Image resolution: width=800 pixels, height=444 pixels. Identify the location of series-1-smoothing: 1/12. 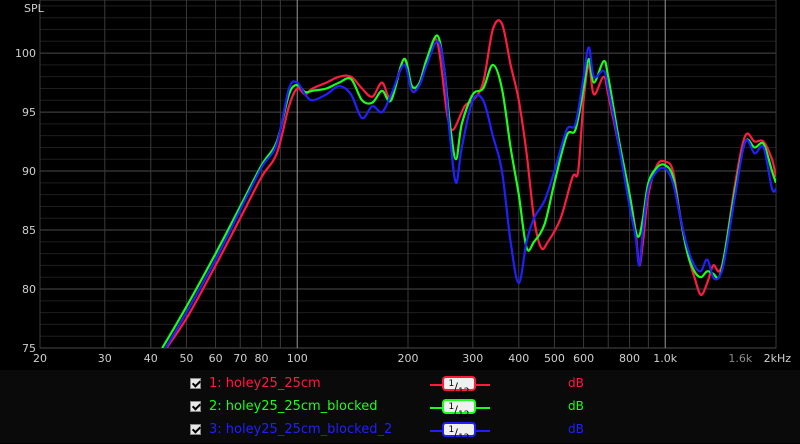
(460, 386).